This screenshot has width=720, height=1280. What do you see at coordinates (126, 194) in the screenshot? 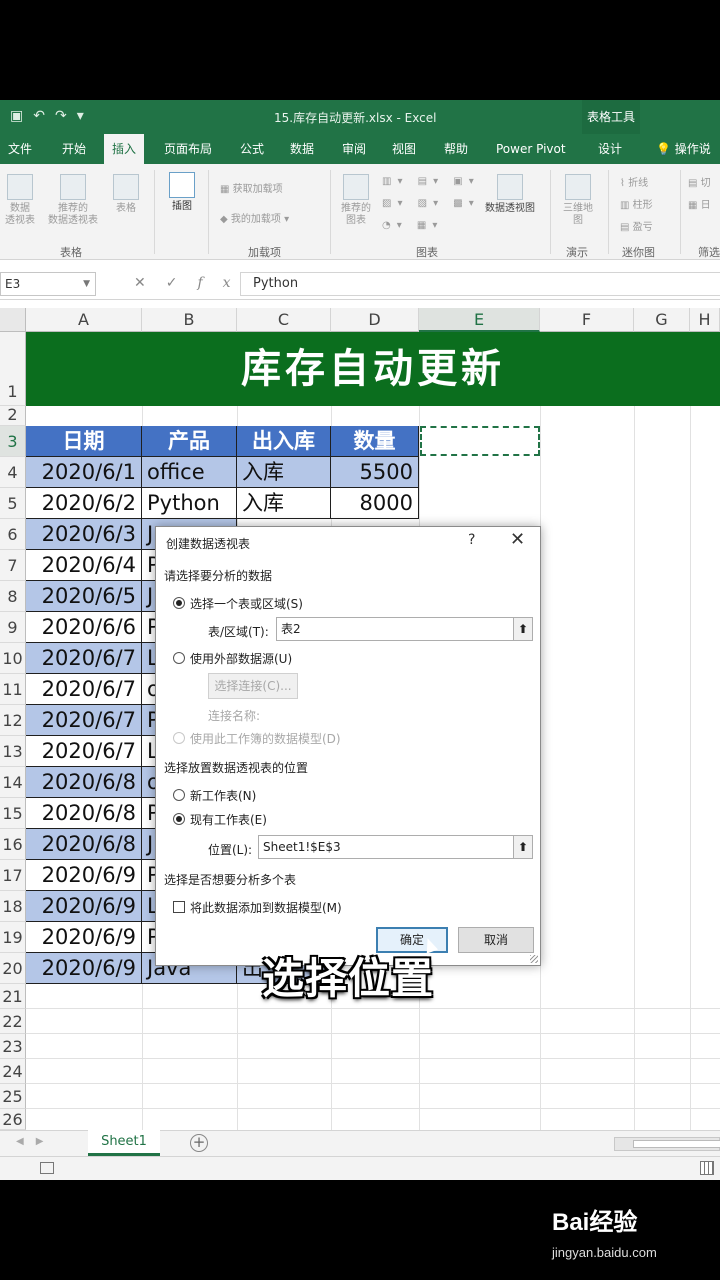
I see `table-button: 表格` at bounding box center [126, 194].